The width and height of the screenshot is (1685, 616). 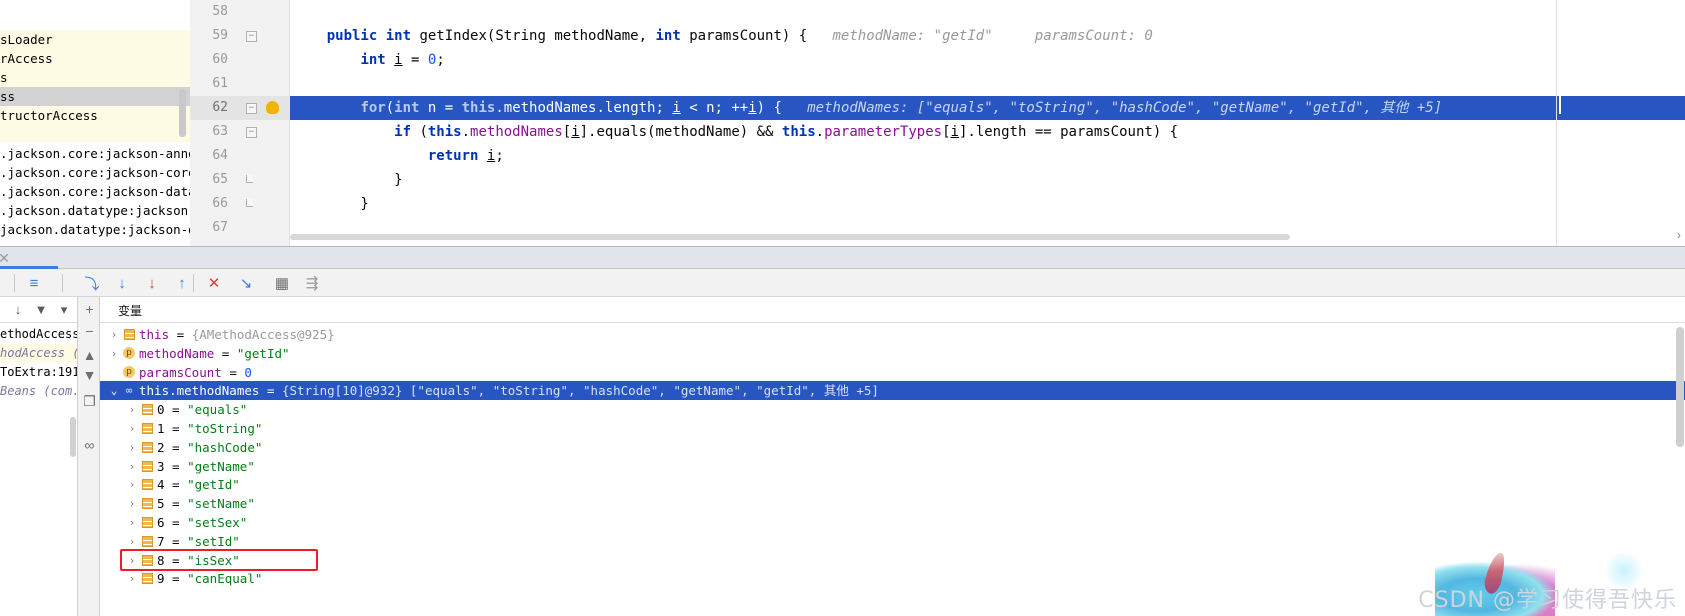 What do you see at coordinates (95, 210) in the screenshot?
I see `popup-row: .jackson.datatype:jackson-dat` at bounding box center [95, 210].